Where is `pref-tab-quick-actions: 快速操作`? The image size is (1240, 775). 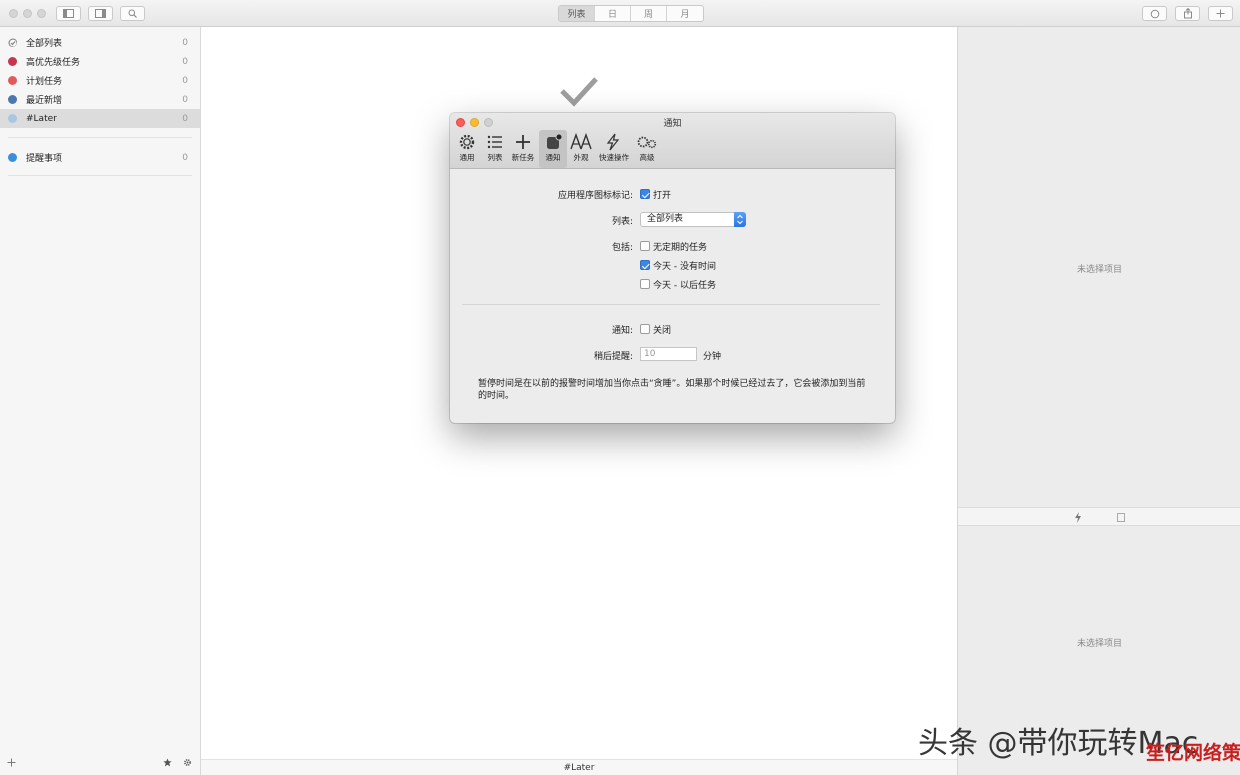
pref-tab-quick-actions: 快速操作 is located at coordinates (614, 149).